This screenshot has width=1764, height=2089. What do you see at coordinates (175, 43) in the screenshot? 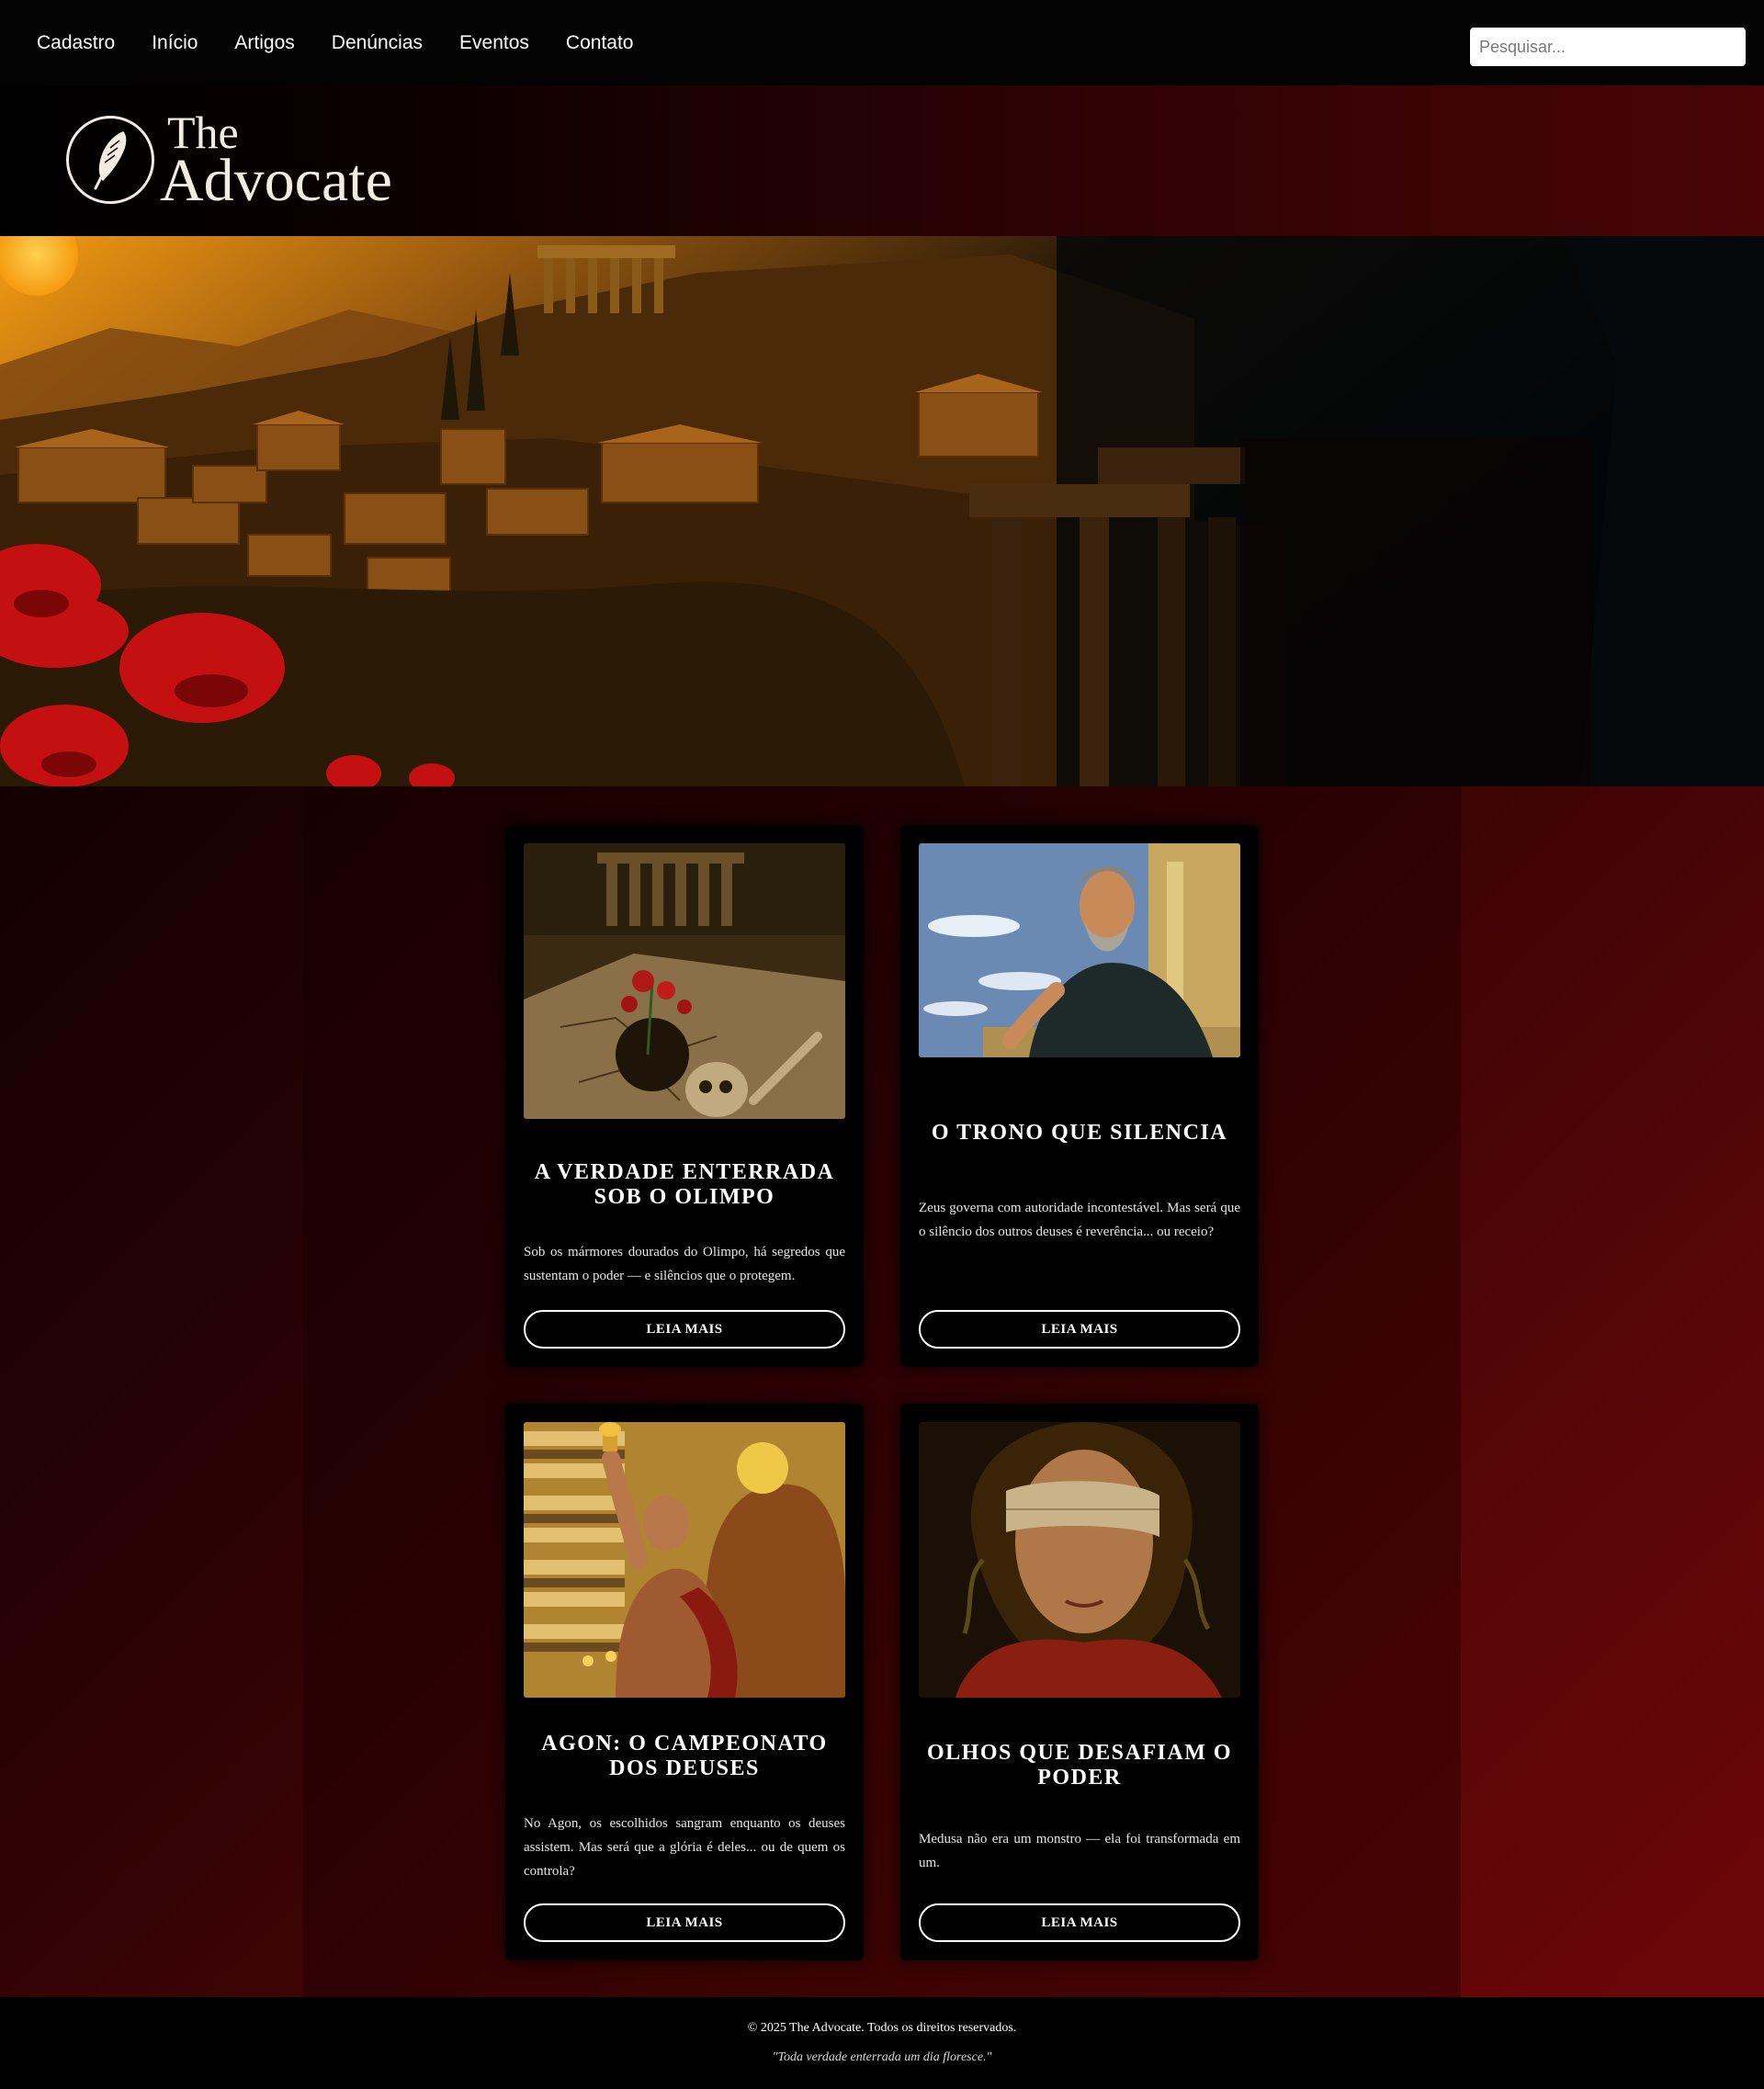
I see `nav-link-inicio: Início` at bounding box center [175, 43].